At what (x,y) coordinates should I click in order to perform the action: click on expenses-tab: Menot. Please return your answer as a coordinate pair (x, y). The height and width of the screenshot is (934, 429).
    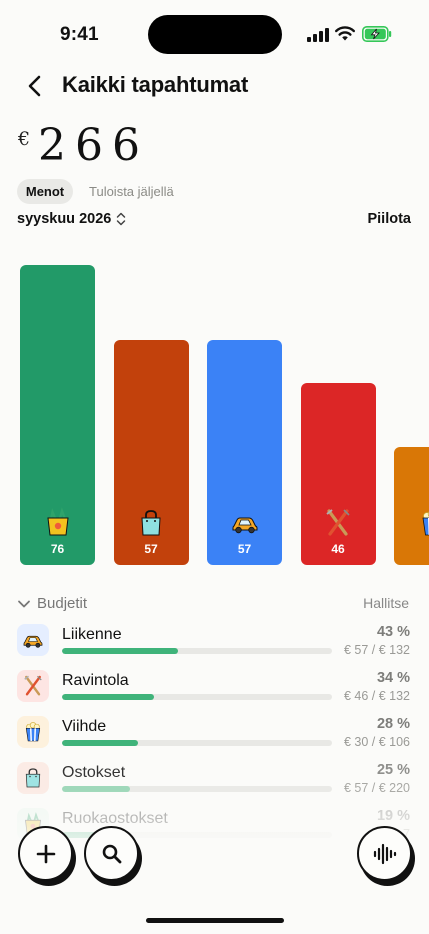
    Looking at the image, I should click on (45, 191).